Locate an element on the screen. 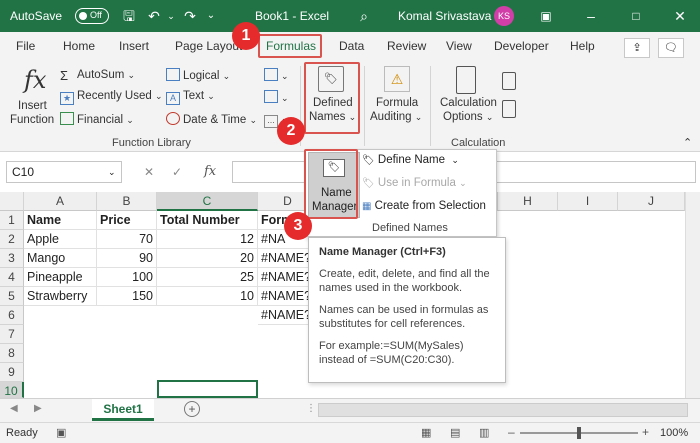 This screenshot has width=700, height=443. table-cell: 25 is located at coordinates (207, 277).